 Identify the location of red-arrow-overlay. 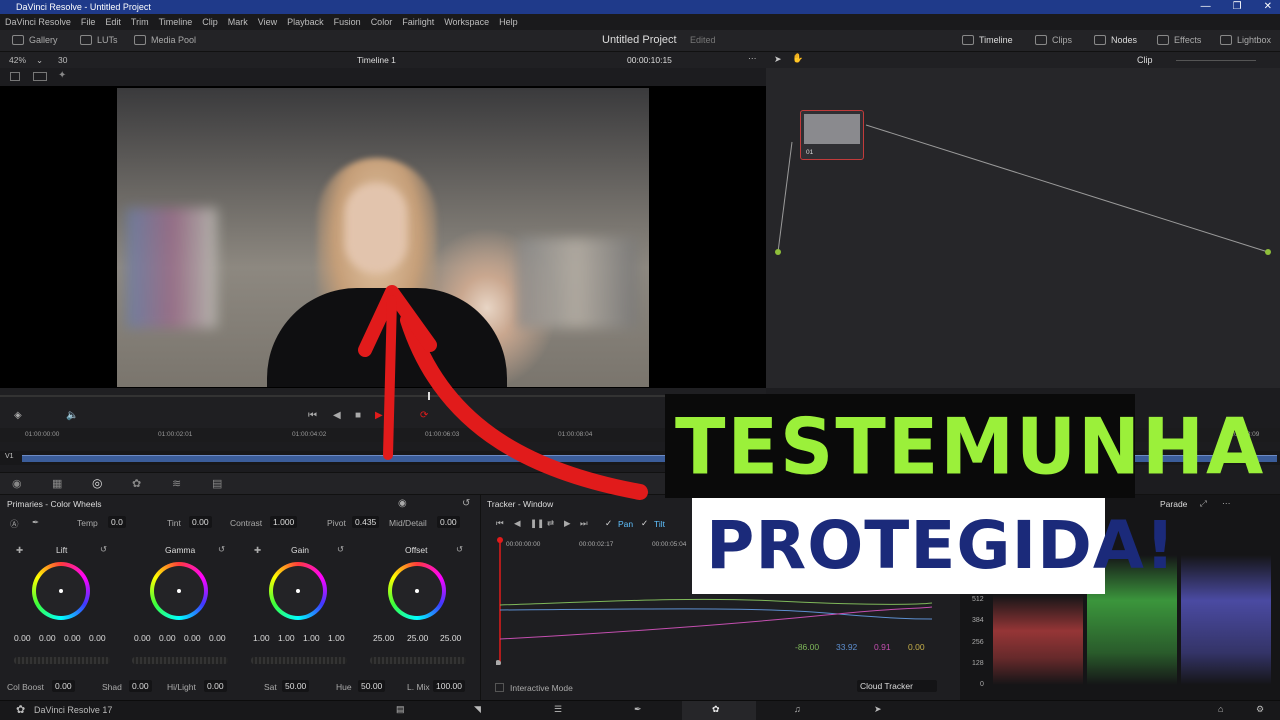
(503, 392).